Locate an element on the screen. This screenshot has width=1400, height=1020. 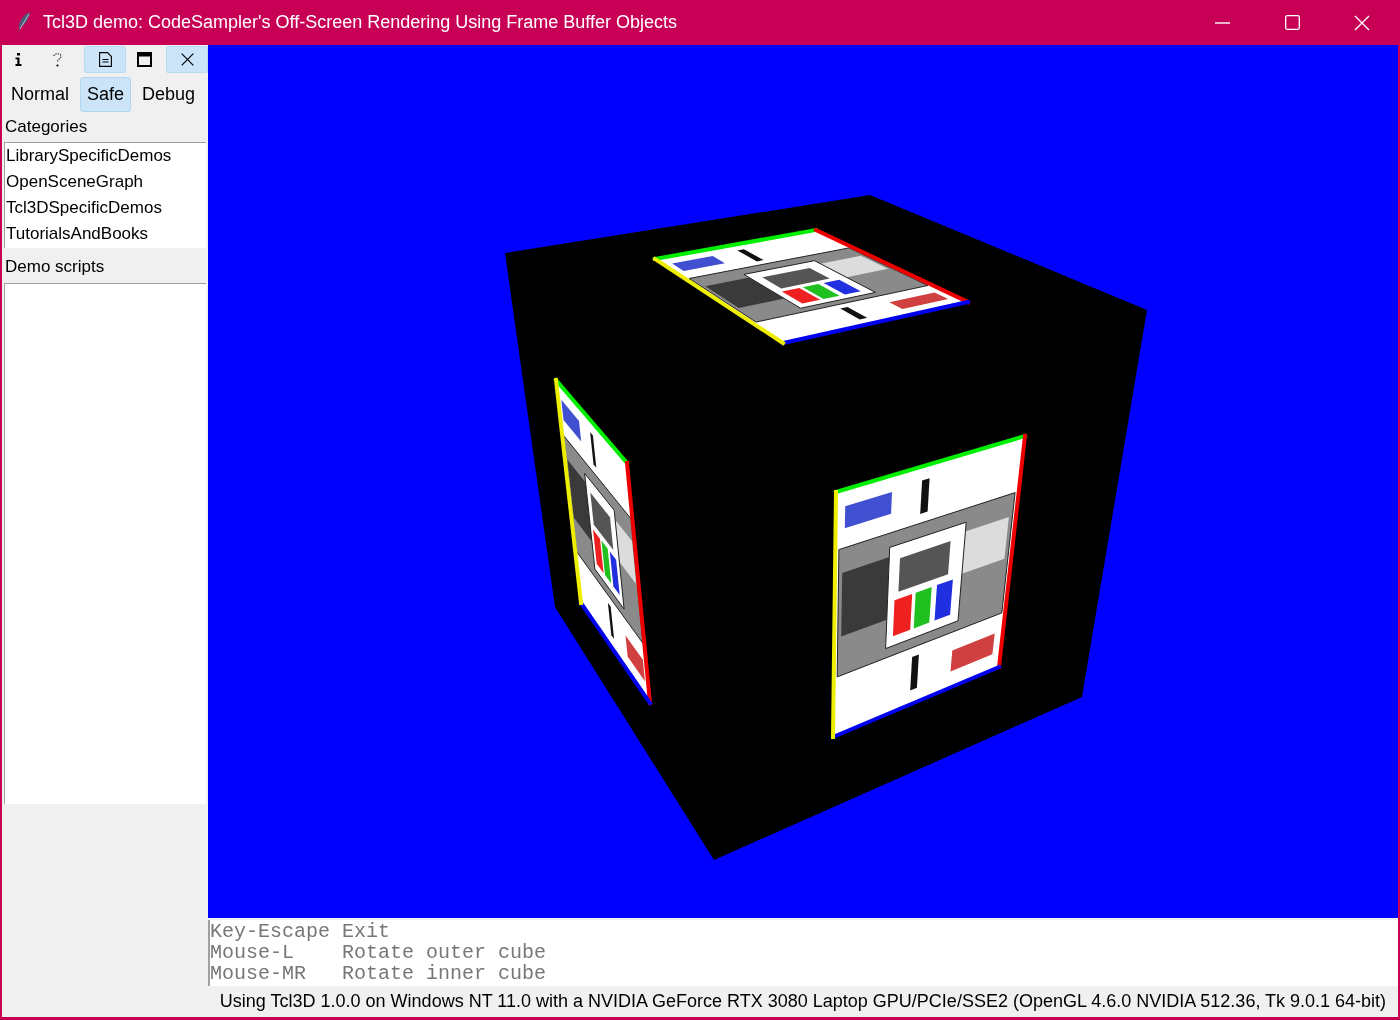
key-binding: Mouse-MR is located at coordinates (258, 973).